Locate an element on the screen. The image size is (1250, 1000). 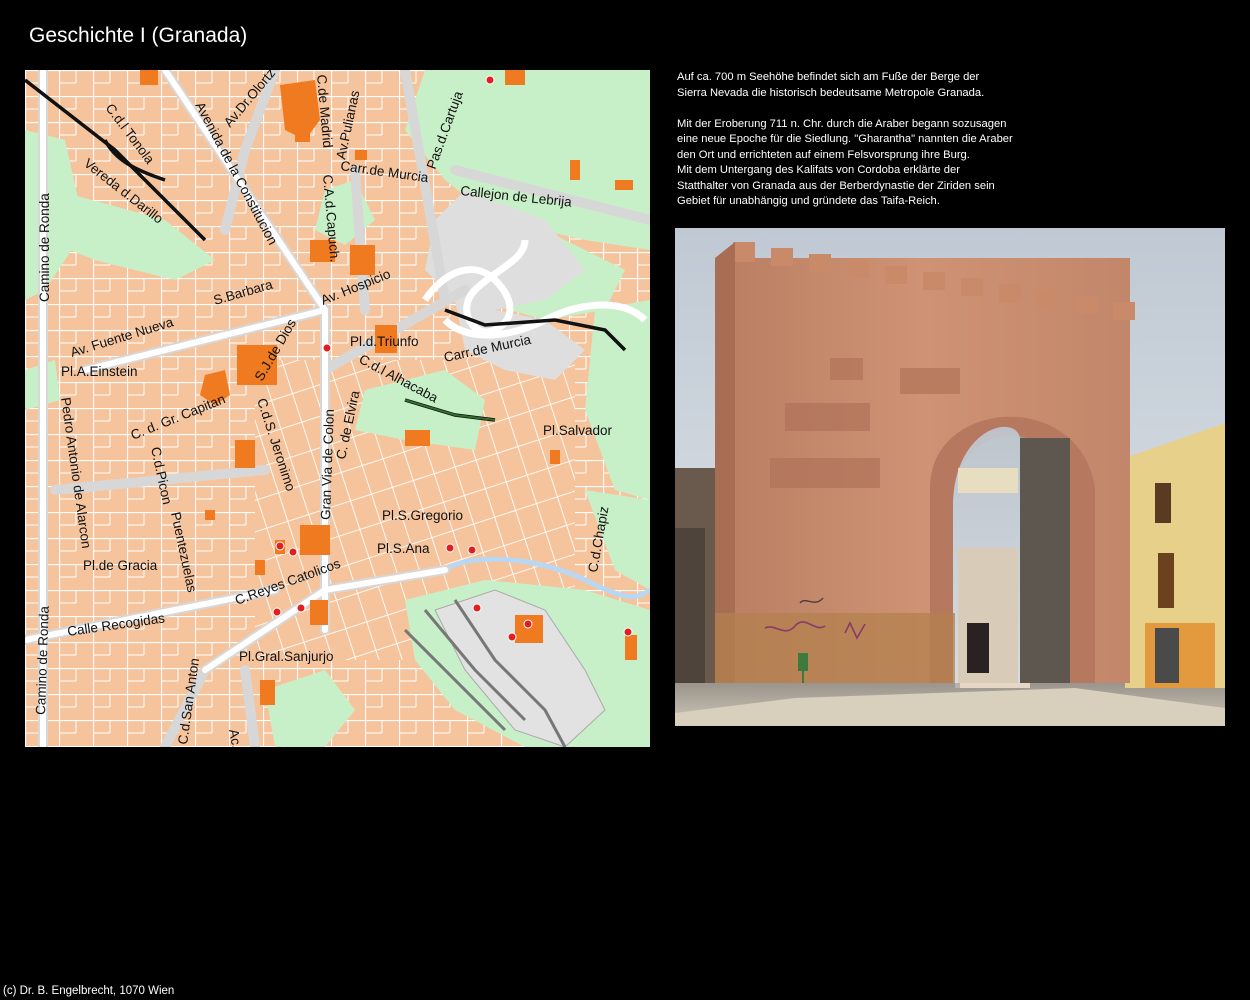
map-label: Pl.Gral.Sanjurjo is located at coordinates (286, 656).